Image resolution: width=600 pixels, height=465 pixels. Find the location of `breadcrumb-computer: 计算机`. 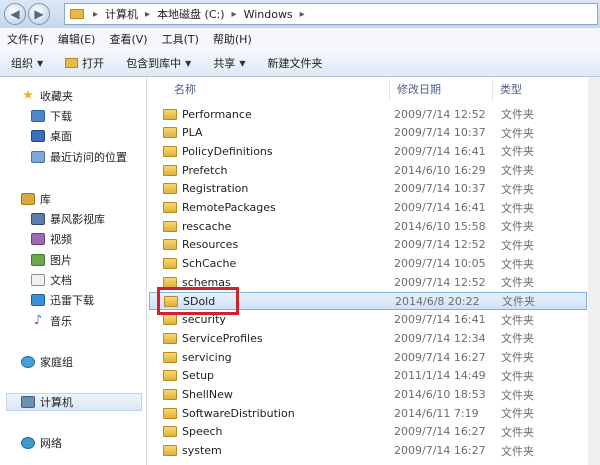

breadcrumb-computer: 计算机 is located at coordinates (121, 14).